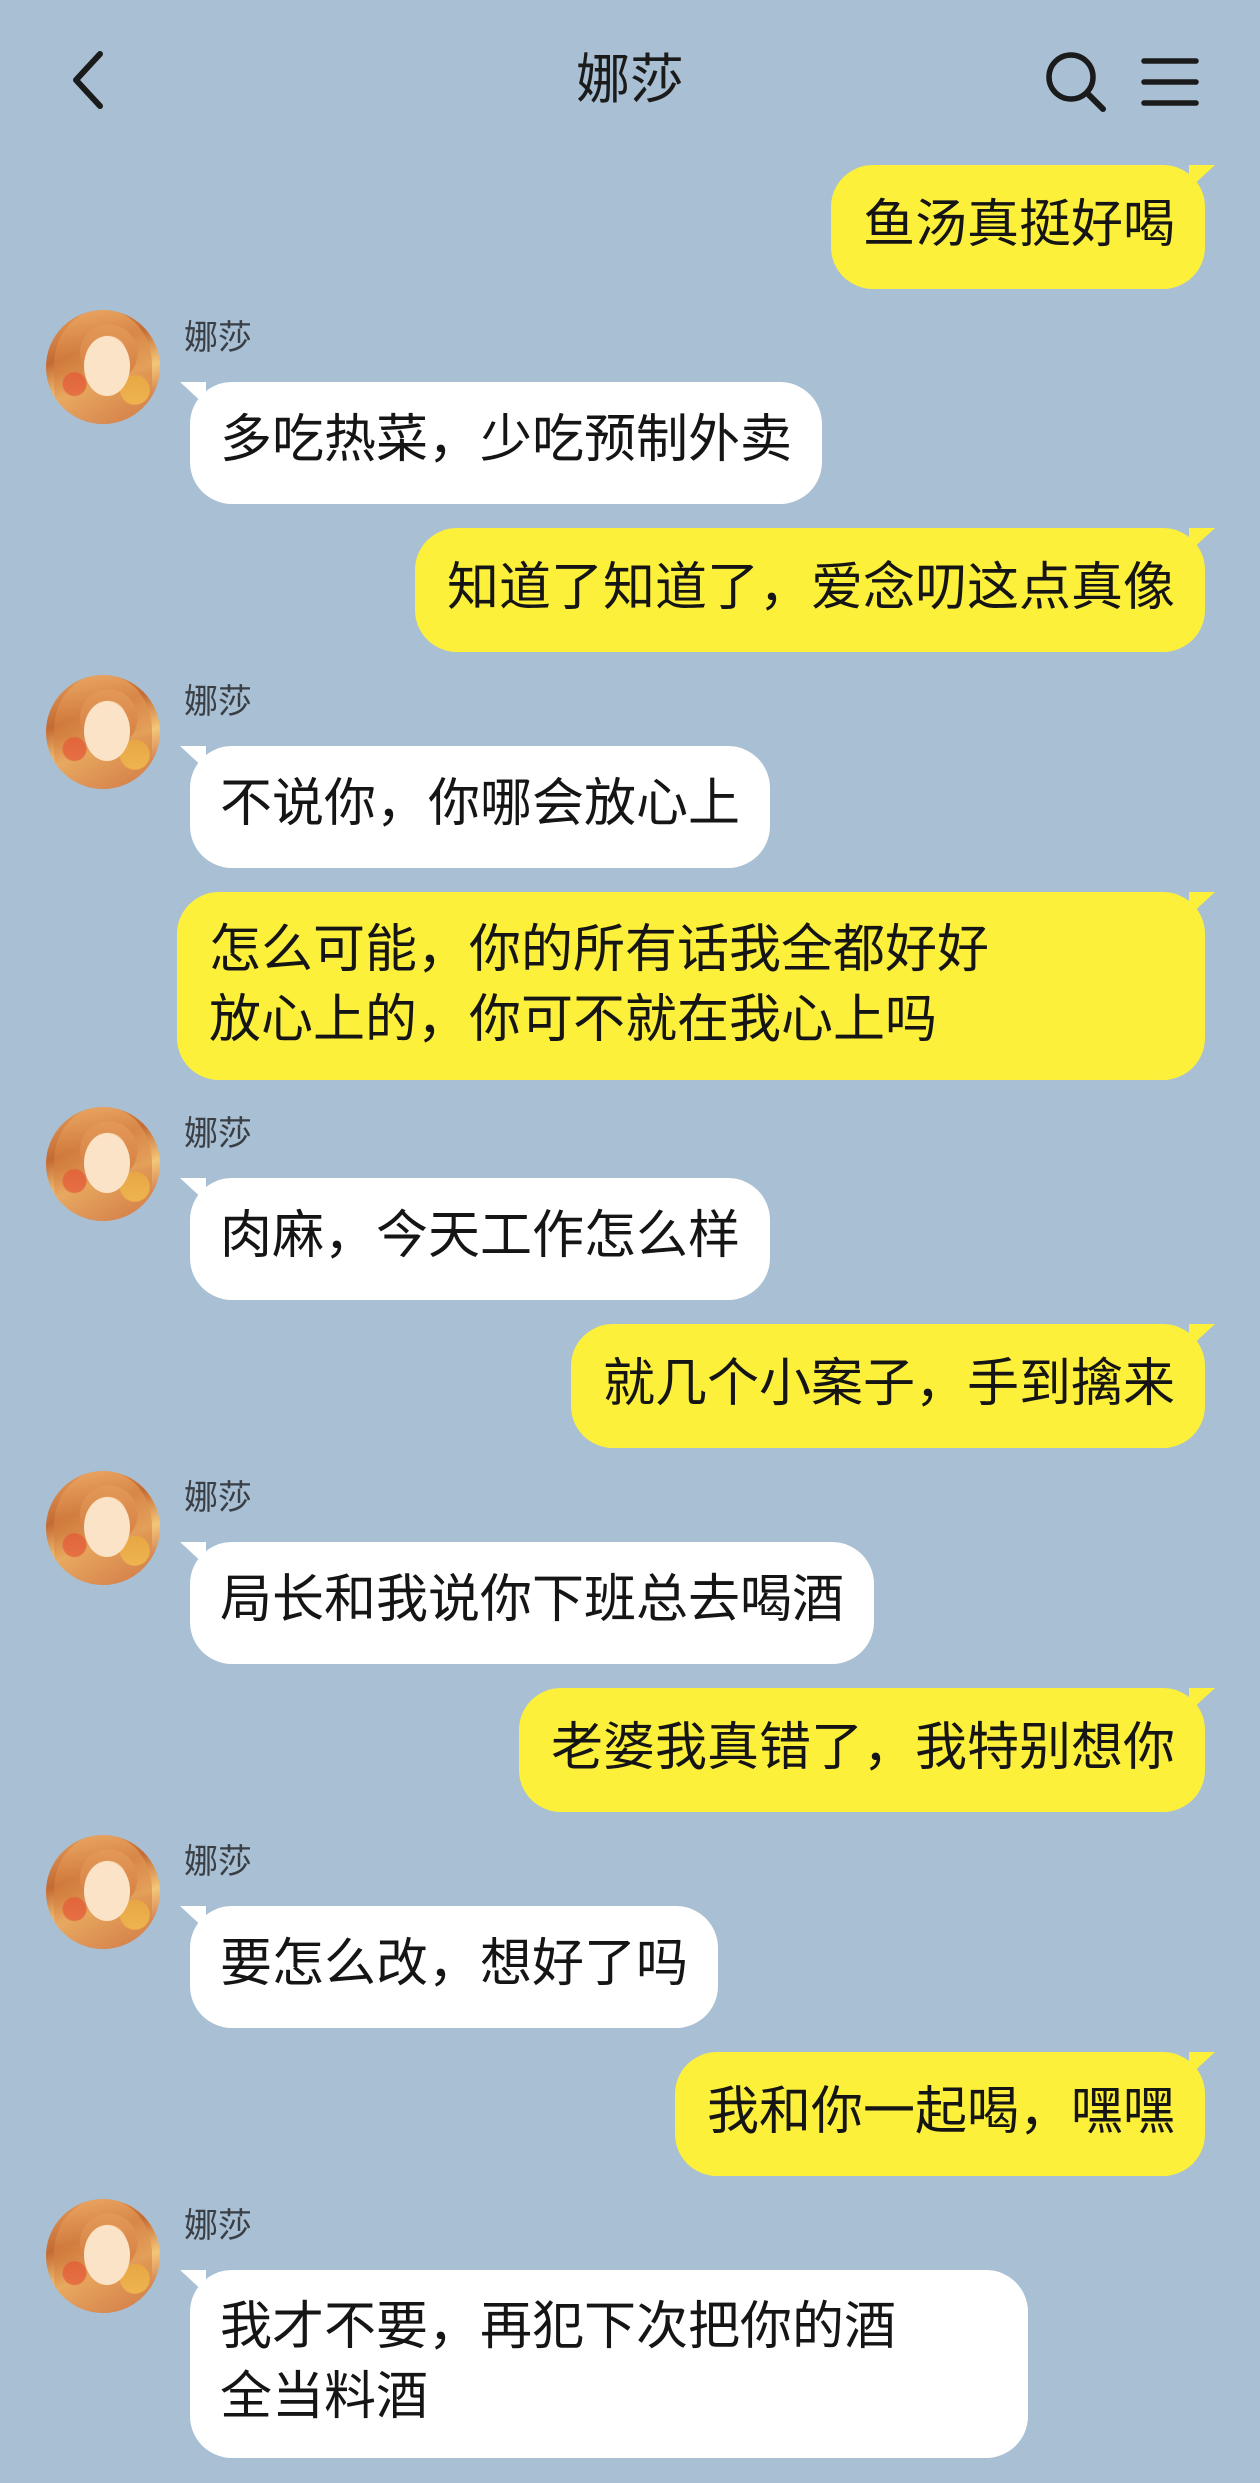 The width and height of the screenshot is (1260, 2483). I want to click on message-text: 不说你，你哪会放心上, so click(480, 804).